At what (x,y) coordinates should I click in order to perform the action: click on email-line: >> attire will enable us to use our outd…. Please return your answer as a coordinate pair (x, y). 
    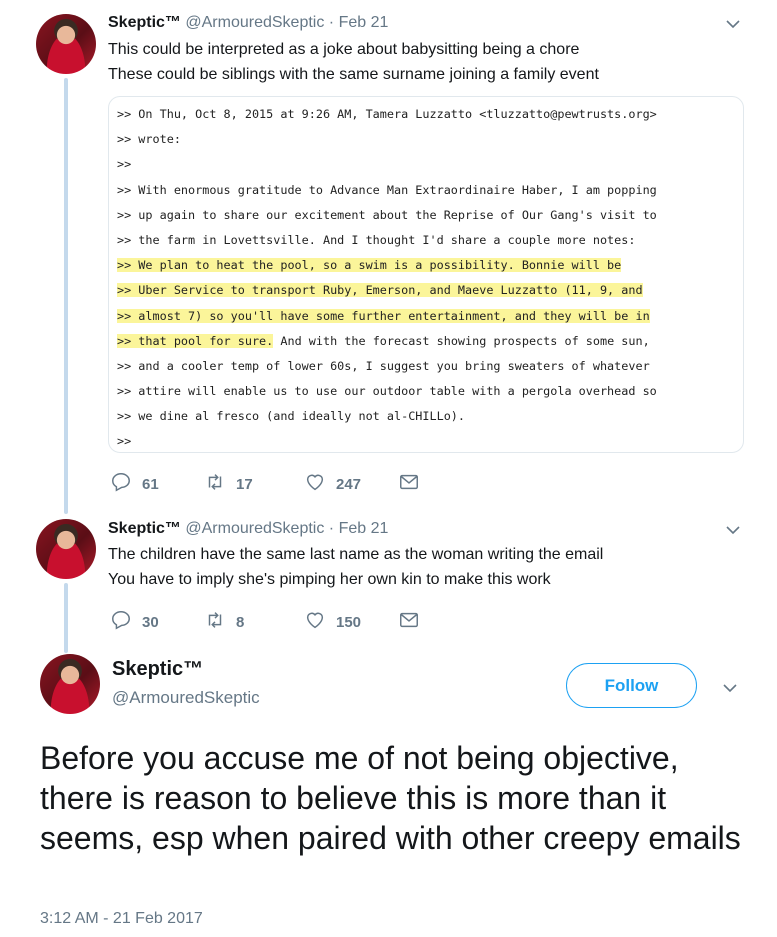
    Looking at the image, I should click on (387, 391).